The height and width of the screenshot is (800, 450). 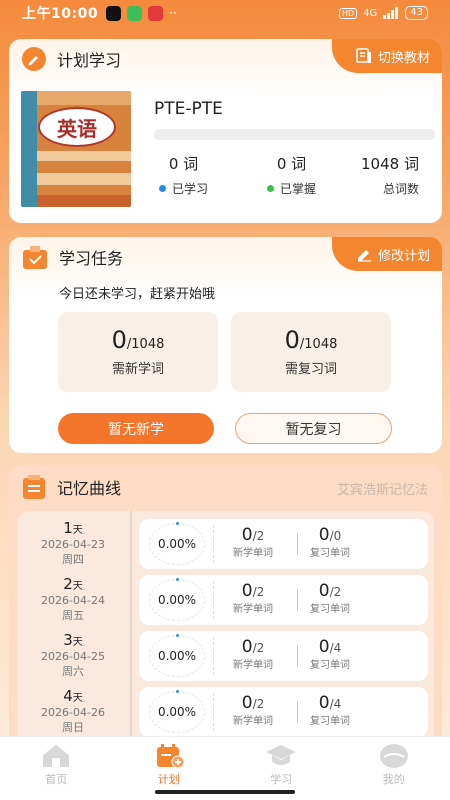 What do you see at coordinates (310, 369) in the screenshot?
I see `review-words-label: 需复习词` at bounding box center [310, 369].